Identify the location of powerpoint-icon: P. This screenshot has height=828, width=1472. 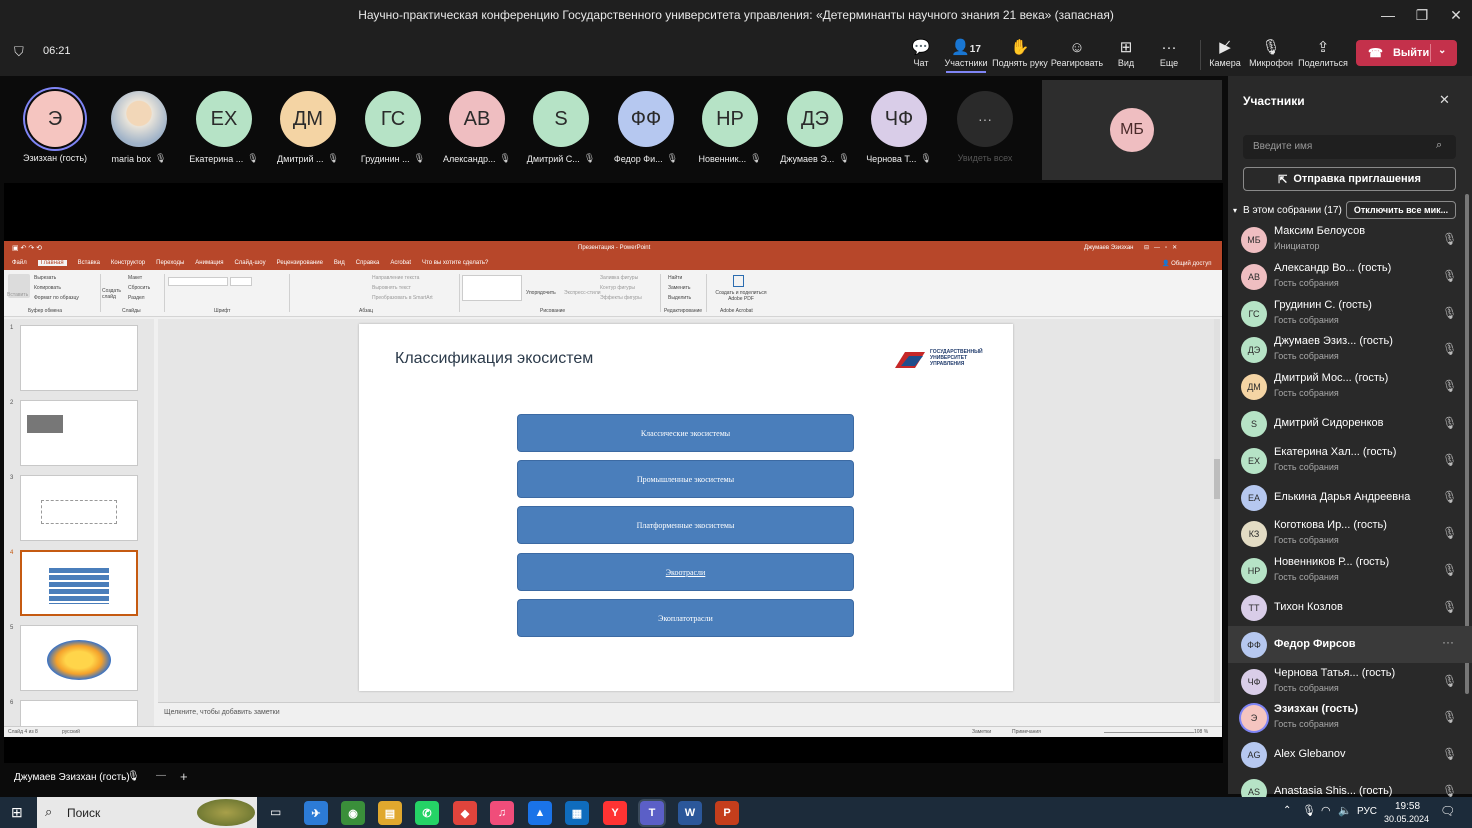
(727, 813).